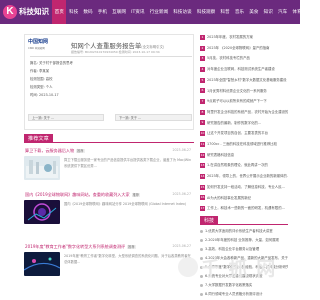 The width and height of the screenshot is (320, 300). I want to click on nav-item: 科技访谈, so click(183, 12).